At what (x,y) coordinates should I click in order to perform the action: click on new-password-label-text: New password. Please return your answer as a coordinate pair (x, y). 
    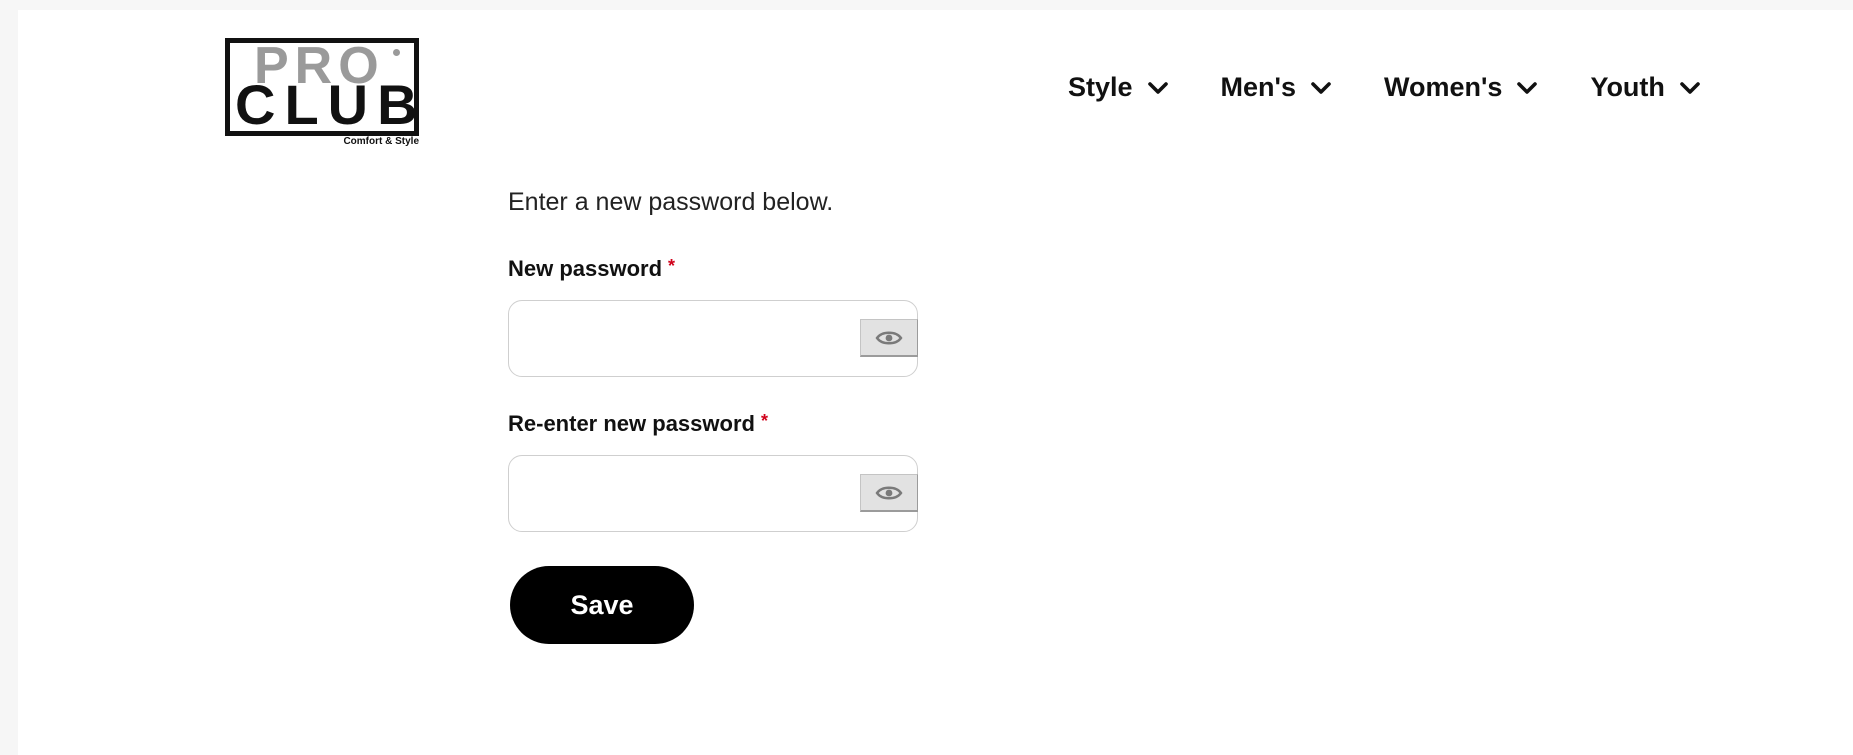
    Looking at the image, I should click on (585, 268).